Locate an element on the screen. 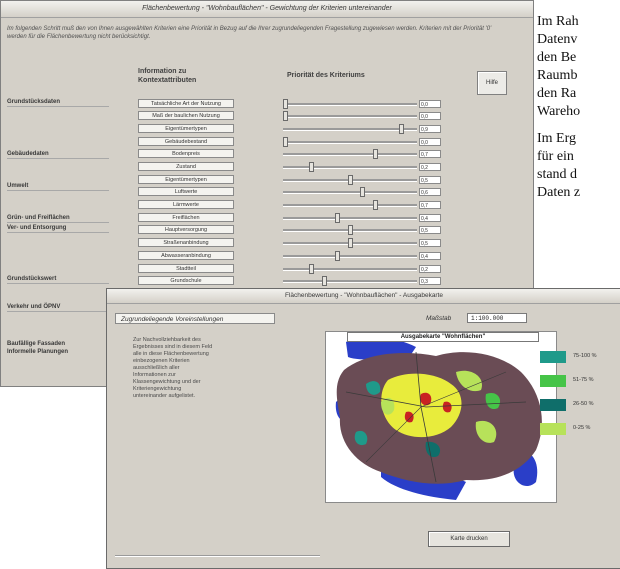 The width and height of the screenshot is (620, 569). document-line: für ein is located at coordinates (555, 156).